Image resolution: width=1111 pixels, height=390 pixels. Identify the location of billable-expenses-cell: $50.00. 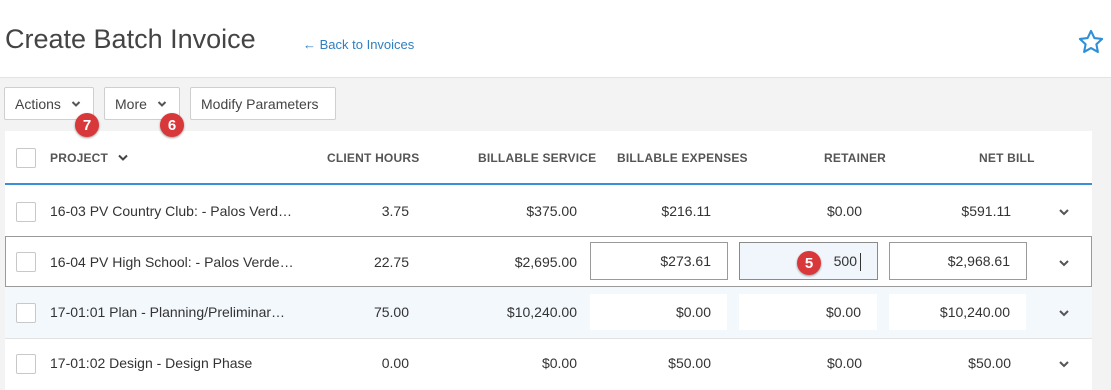
(689, 363).